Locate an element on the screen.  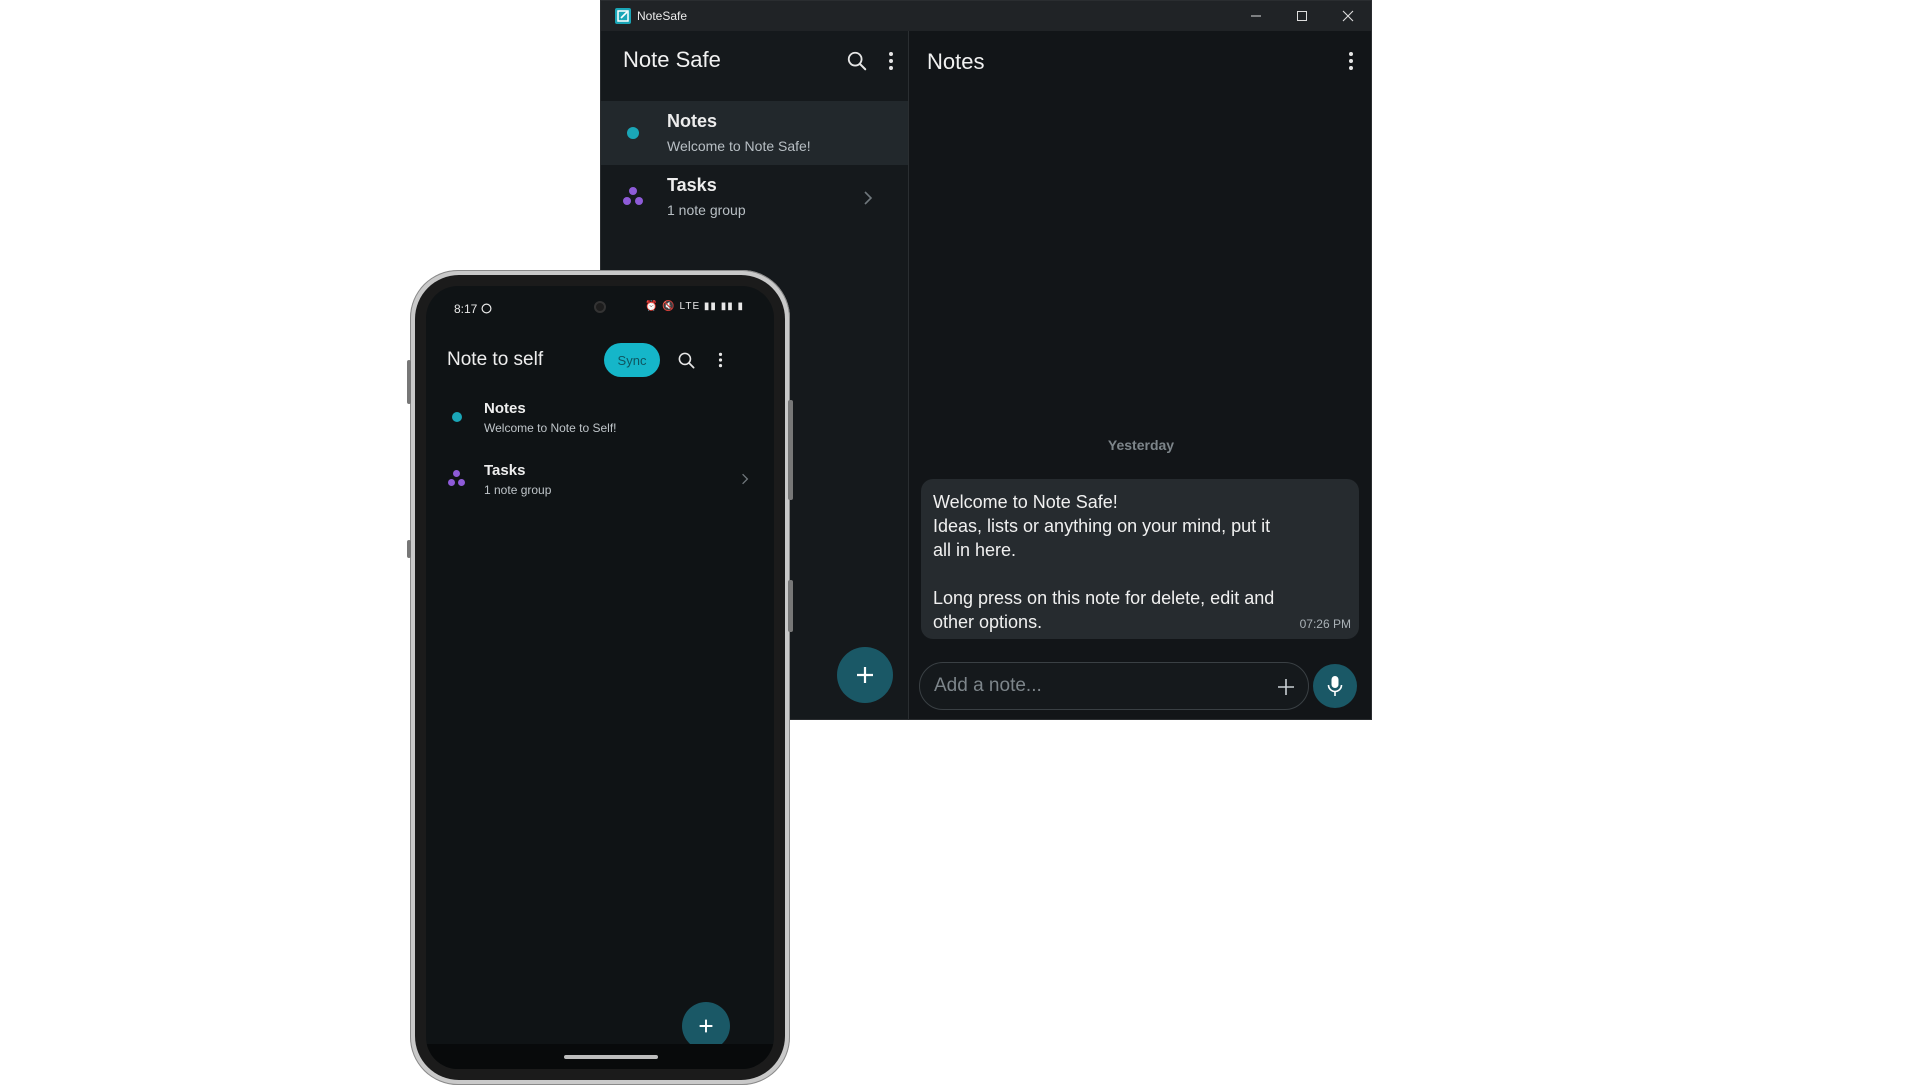
sidebar-item-tasks: Tasks 1 note group is located at coordinates (754, 197).